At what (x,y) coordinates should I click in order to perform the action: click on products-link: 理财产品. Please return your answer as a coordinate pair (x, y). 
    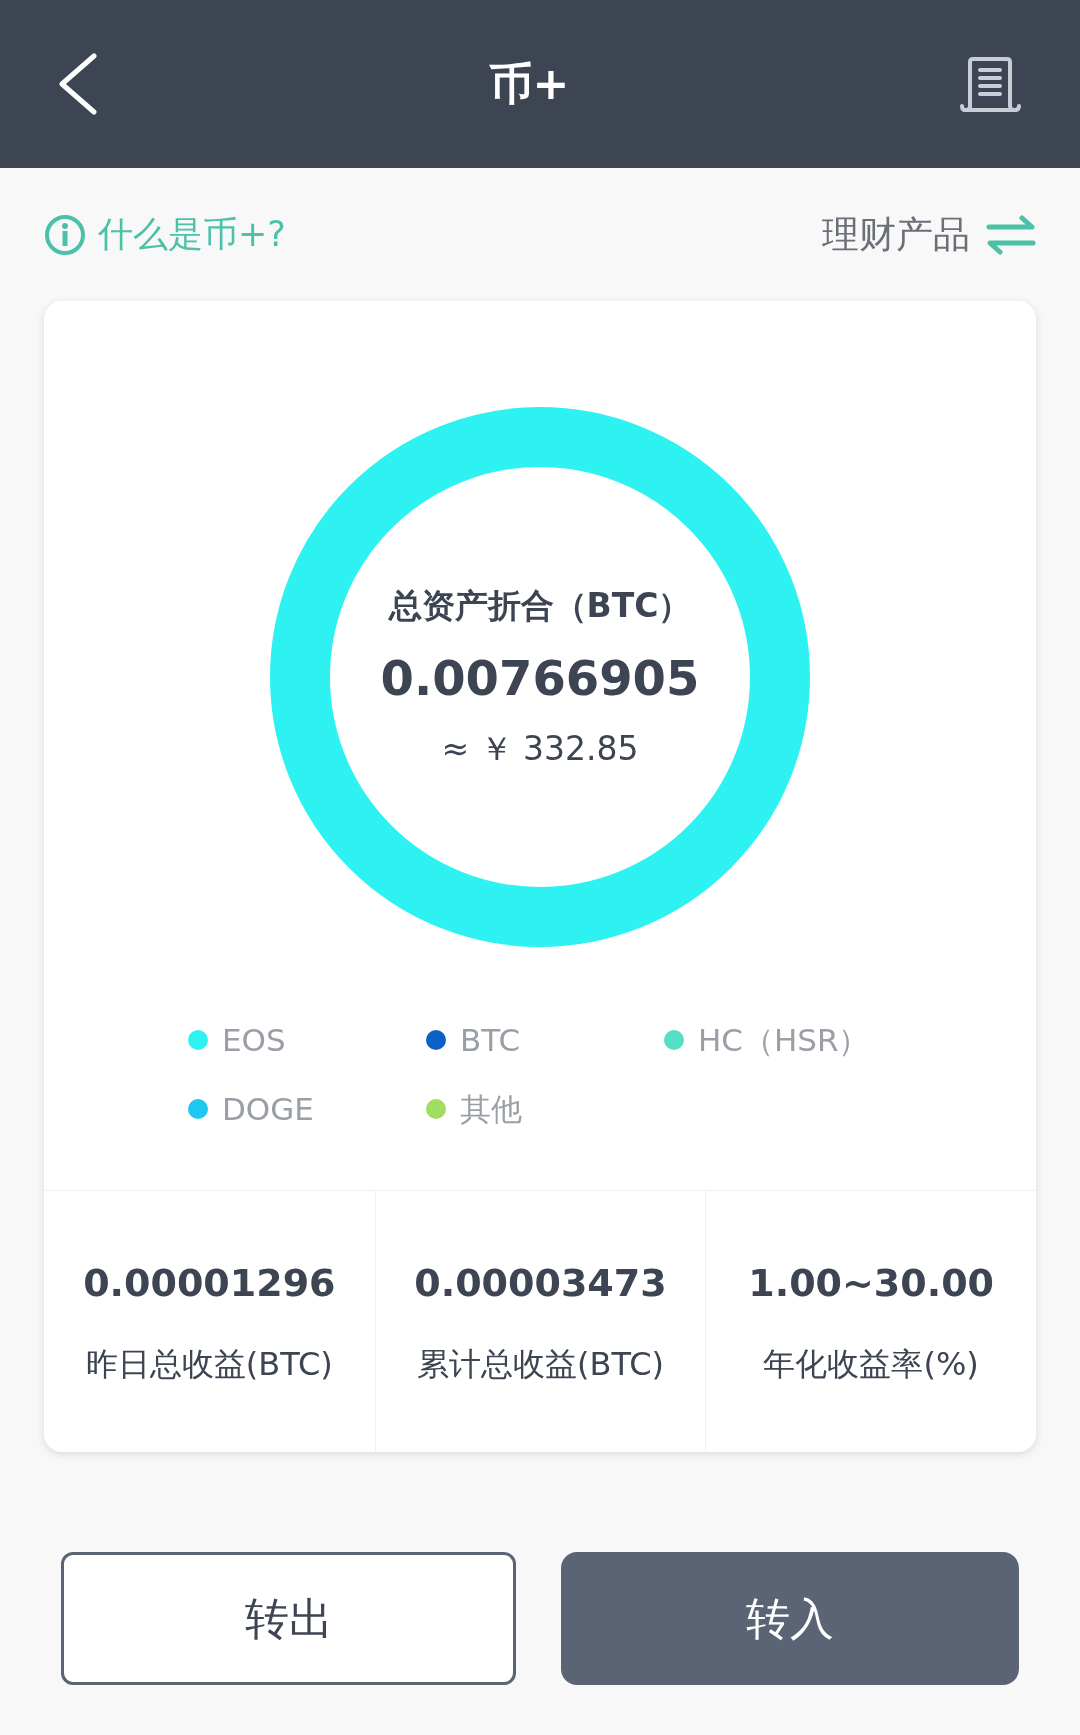
    Looking at the image, I should click on (896, 234).